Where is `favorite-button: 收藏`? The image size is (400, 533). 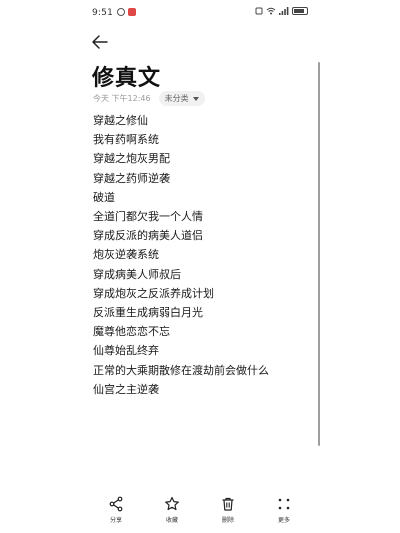 favorite-button: 收藏 is located at coordinates (172, 510).